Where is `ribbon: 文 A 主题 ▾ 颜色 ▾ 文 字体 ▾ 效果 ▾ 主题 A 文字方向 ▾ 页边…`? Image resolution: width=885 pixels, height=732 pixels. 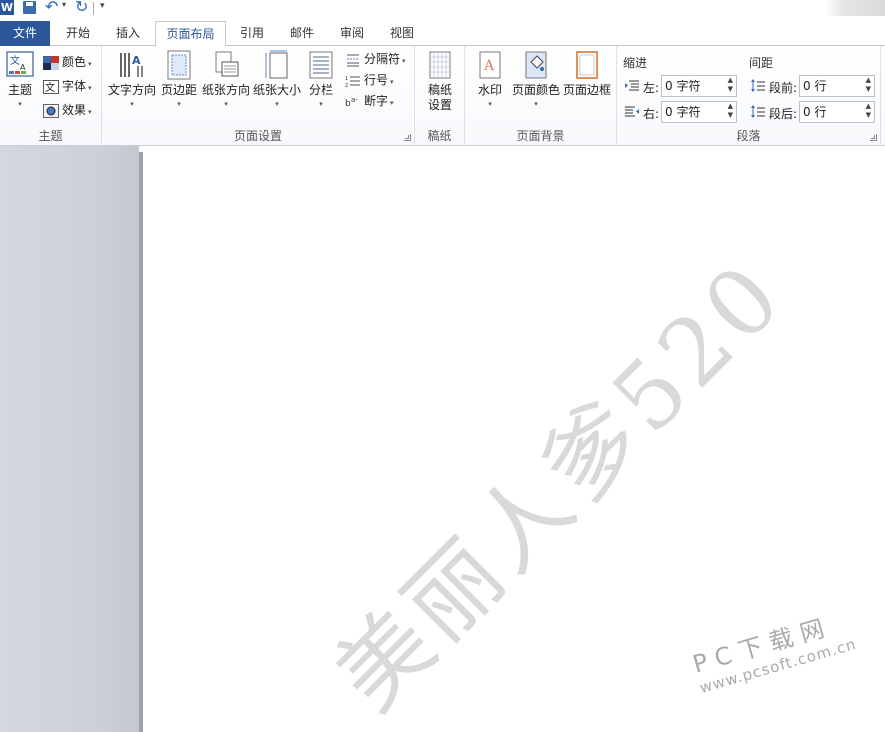
ribbon: 文 A 主题 ▾ 颜色 ▾ 文 字体 ▾ 效果 ▾ 主题 A 文字方向 ▾ 页边… is located at coordinates (442, 96).